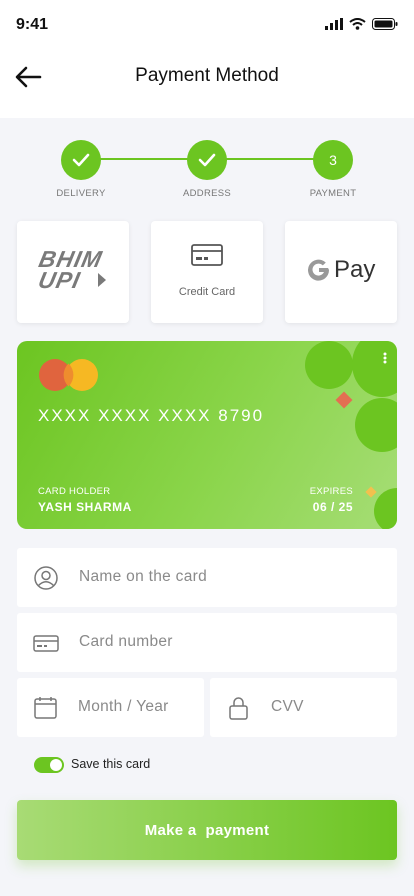 The width and height of the screenshot is (414, 896). What do you see at coordinates (207, 272) in the screenshot?
I see `payment-option-credit-card: Credit Card` at bounding box center [207, 272].